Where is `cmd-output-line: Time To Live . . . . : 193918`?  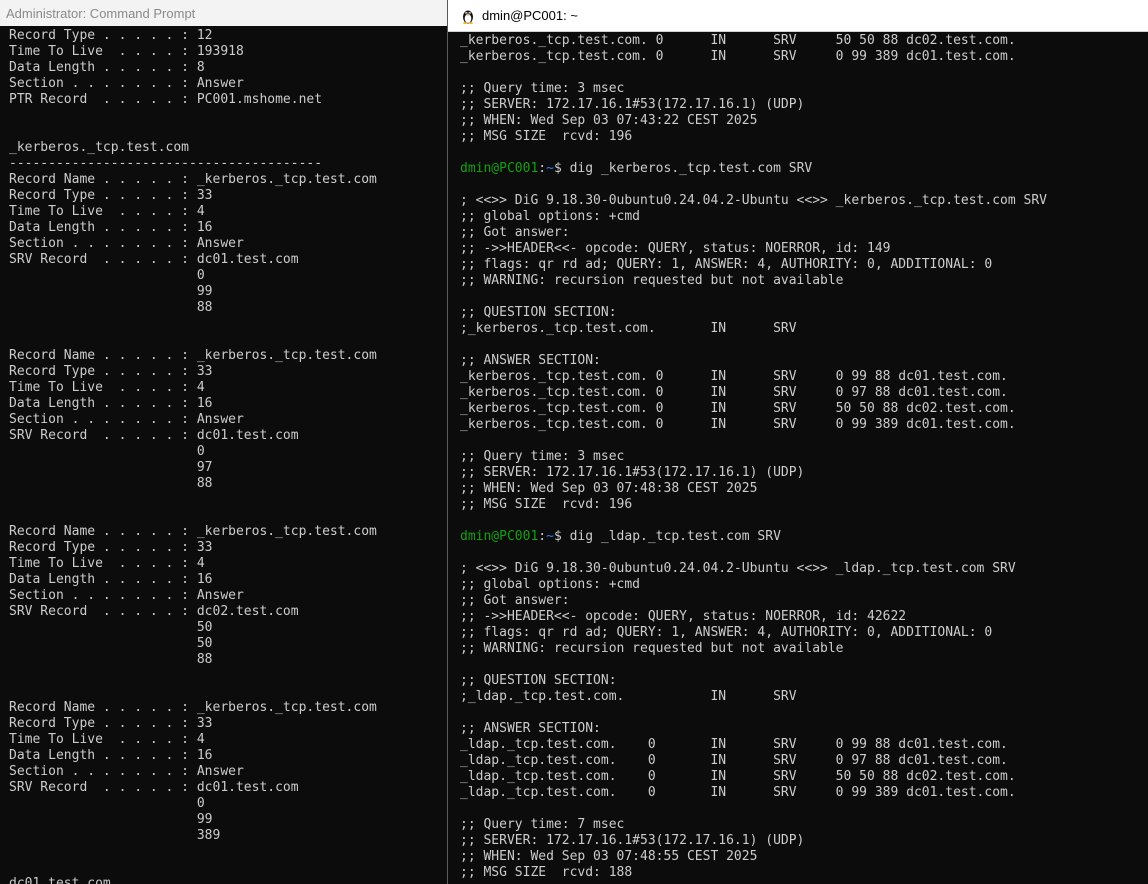 cmd-output-line: Time To Live . . . . : 193918 is located at coordinates (126, 51).